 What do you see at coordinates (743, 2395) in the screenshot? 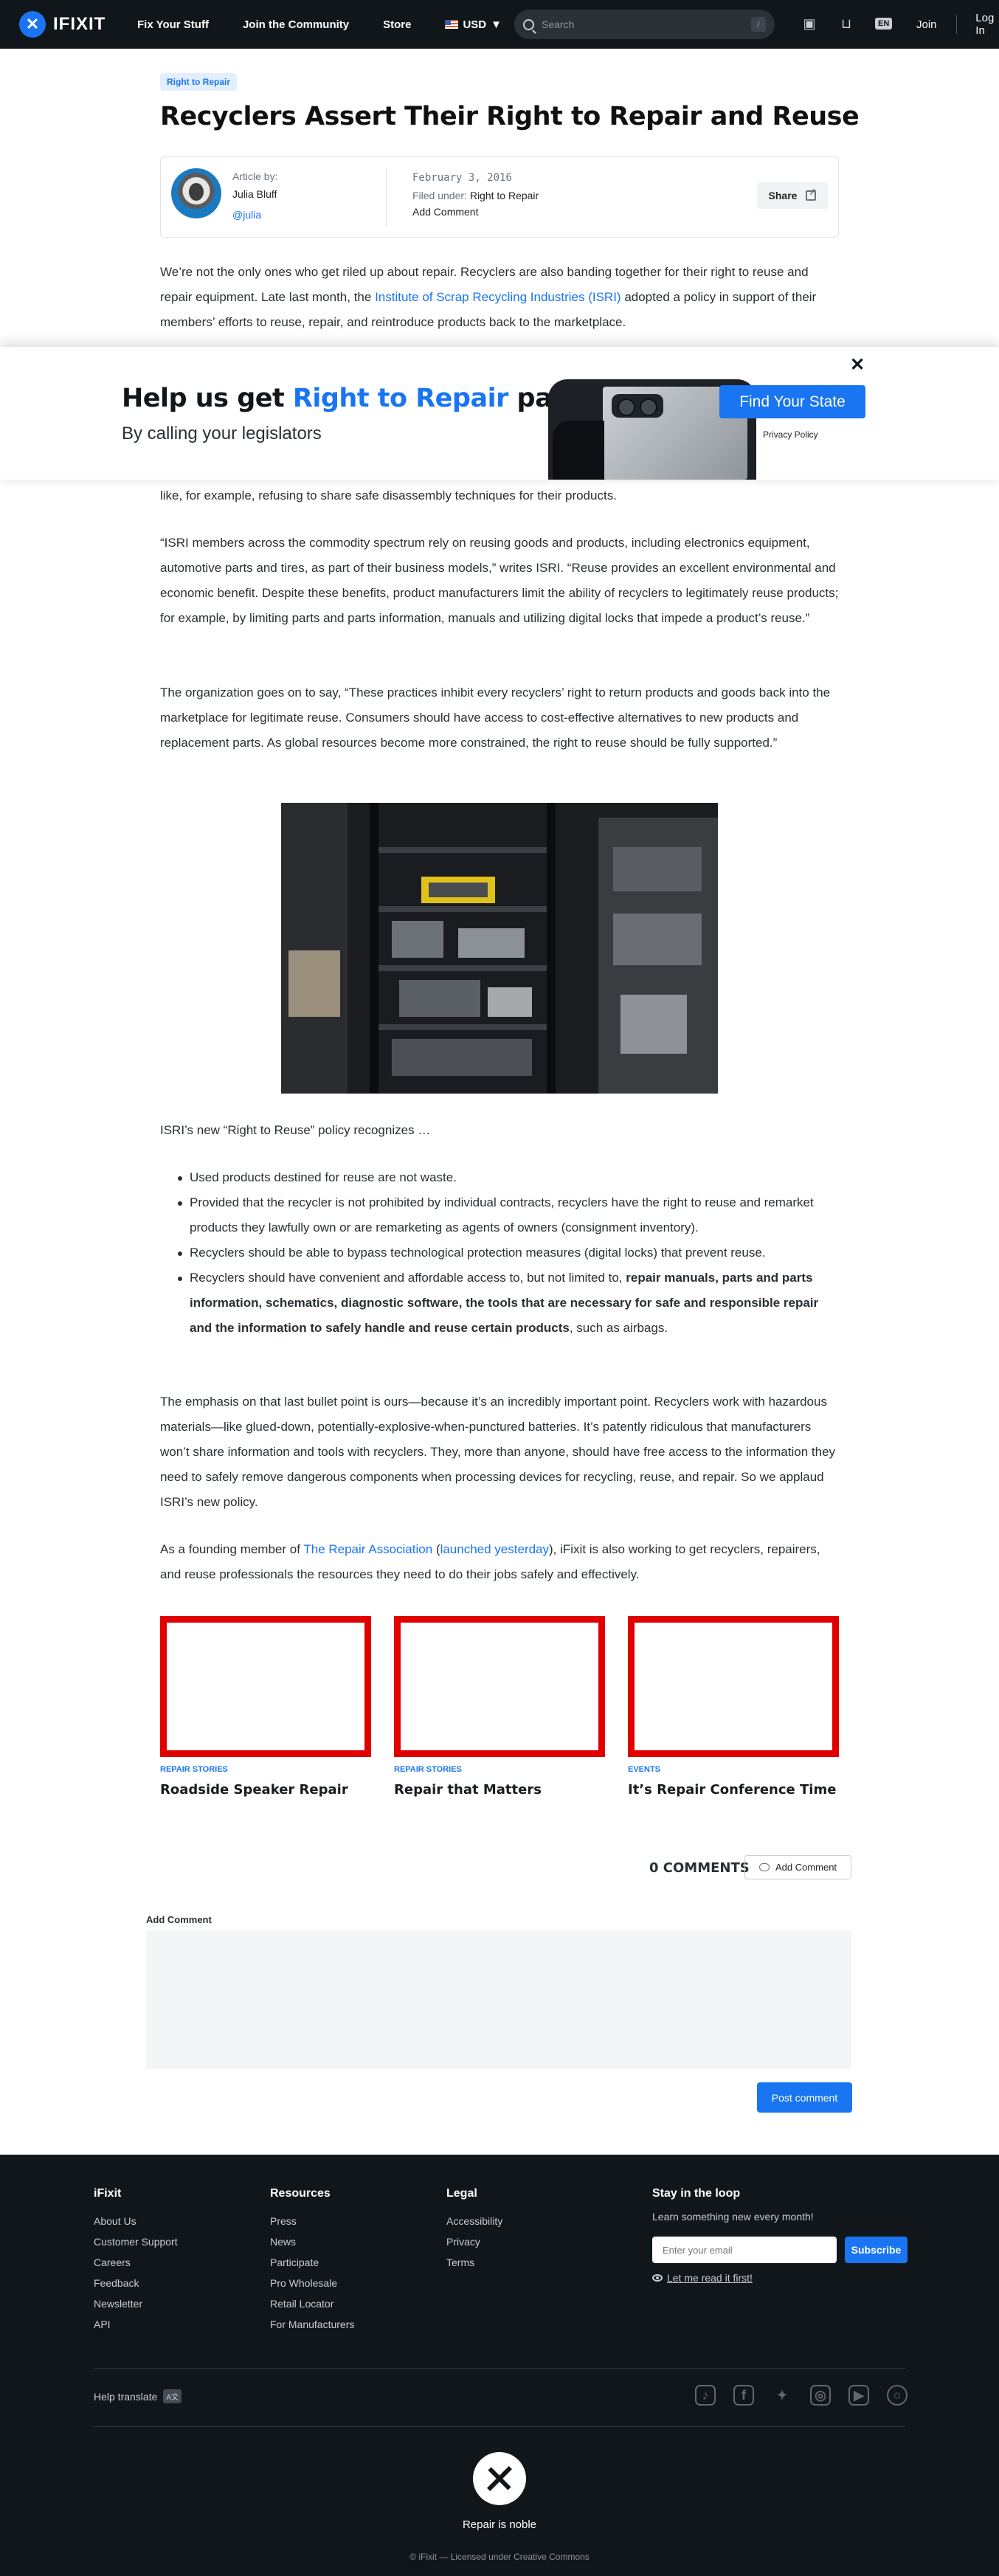
I see `facebook-icon: f` at bounding box center [743, 2395].